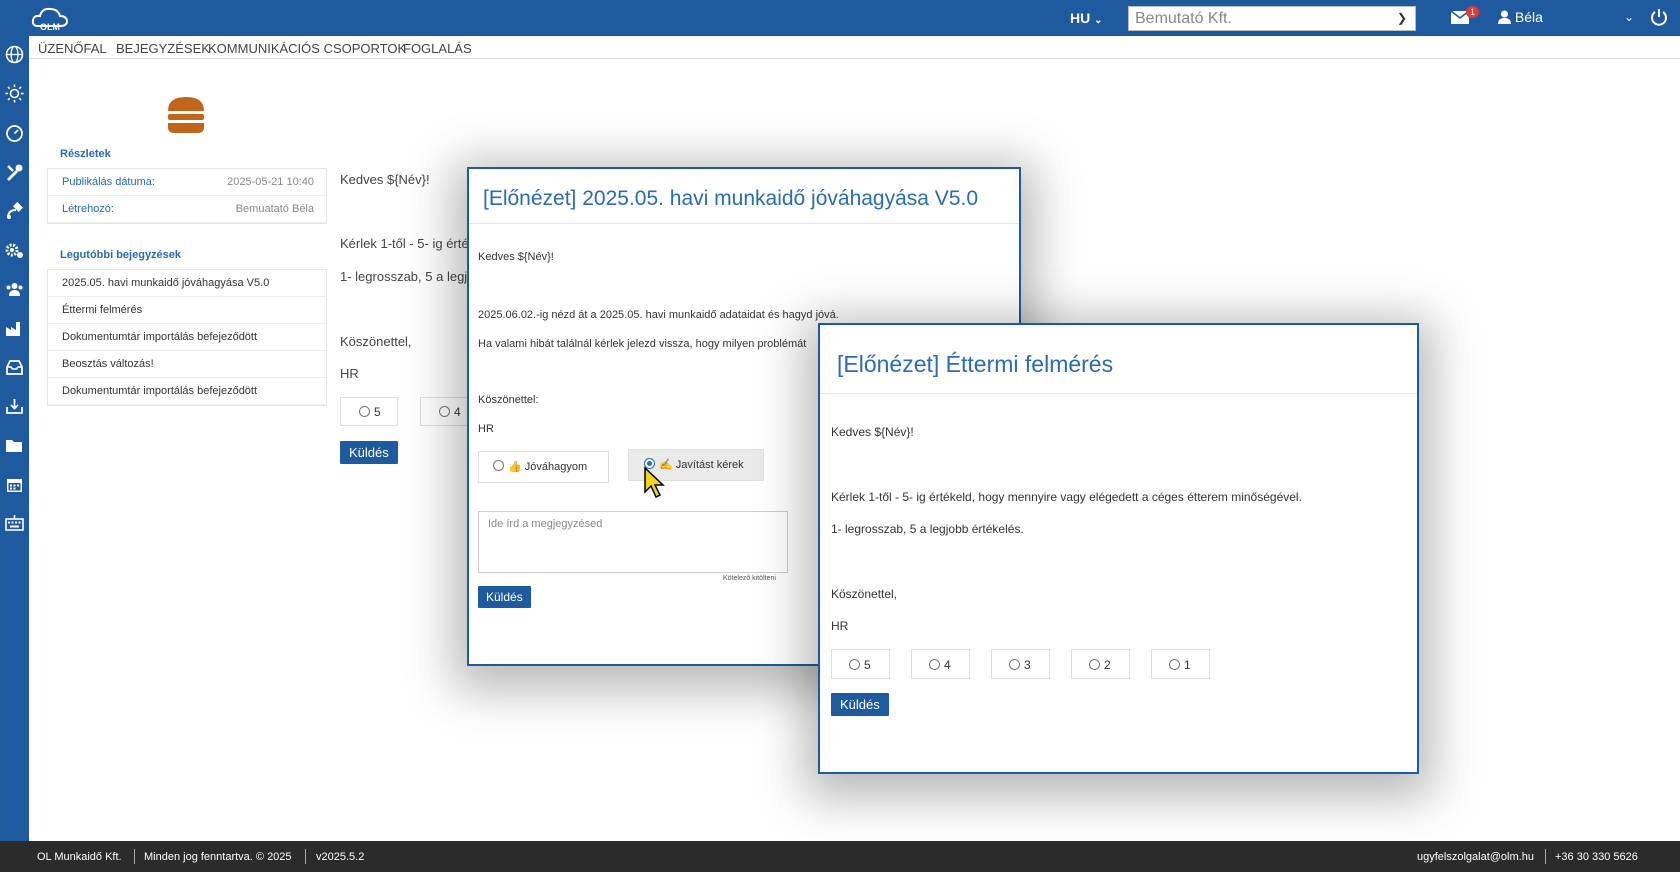 This screenshot has width=1680, height=872. I want to click on detail-label: Létrehozó:, so click(88, 209).